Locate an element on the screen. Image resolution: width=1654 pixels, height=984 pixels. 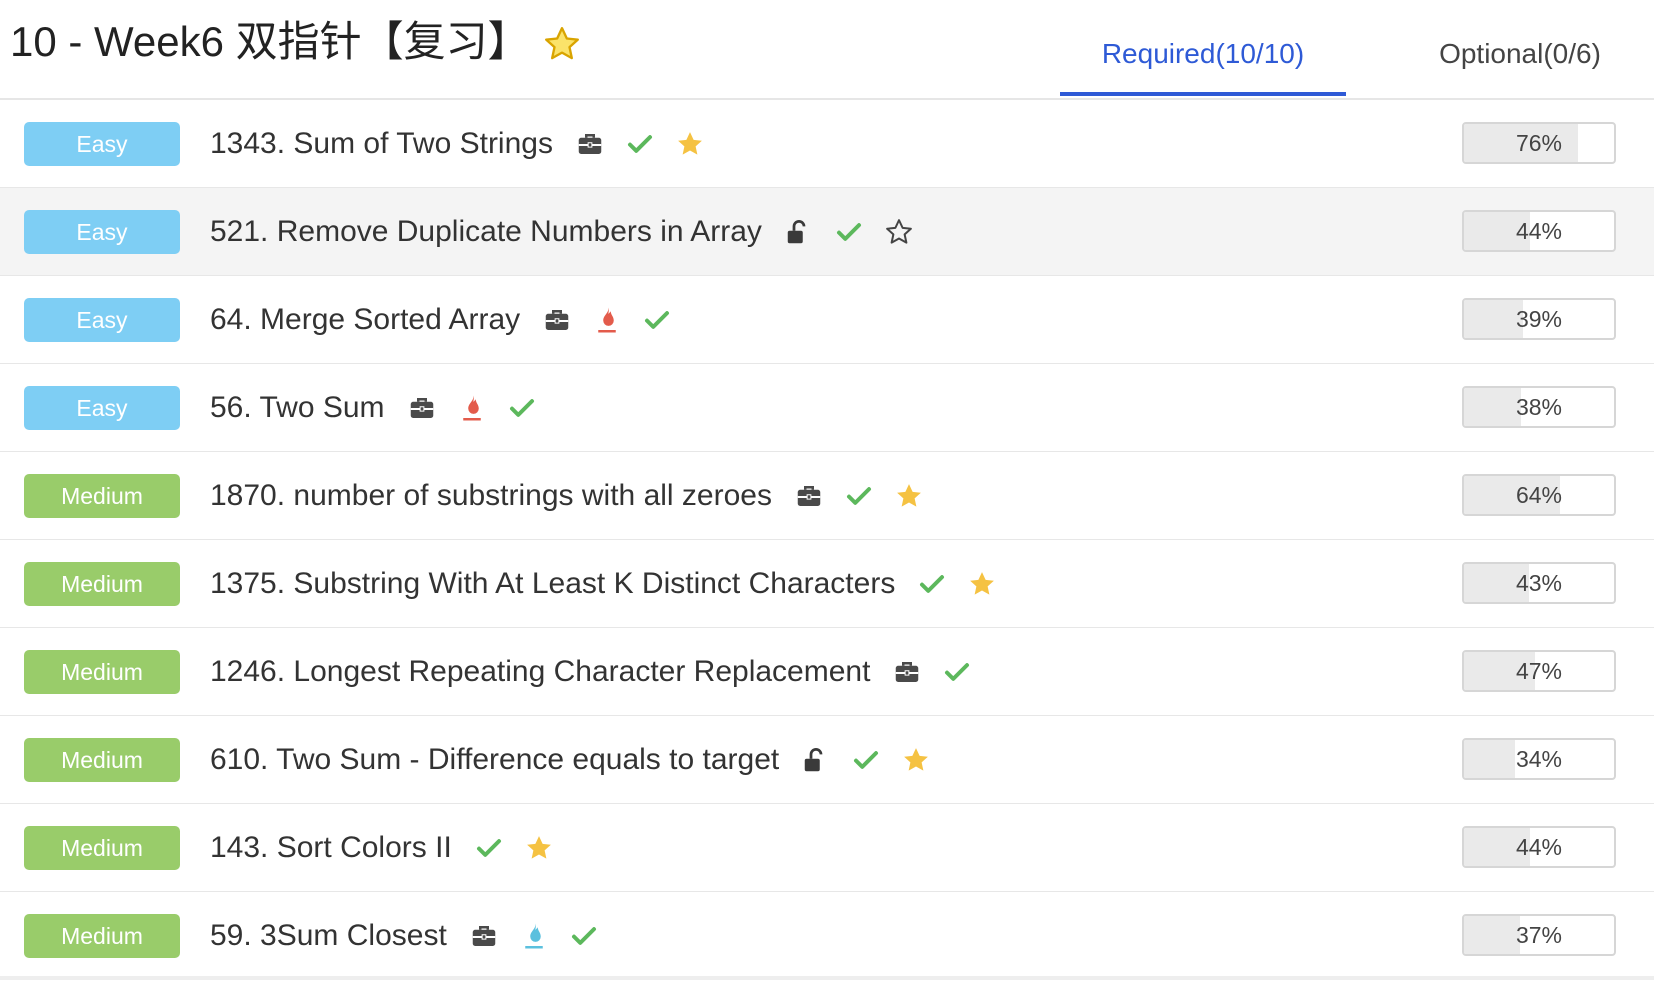
acceptance-rate-label: 38% is located at coordinates (1539, 407).